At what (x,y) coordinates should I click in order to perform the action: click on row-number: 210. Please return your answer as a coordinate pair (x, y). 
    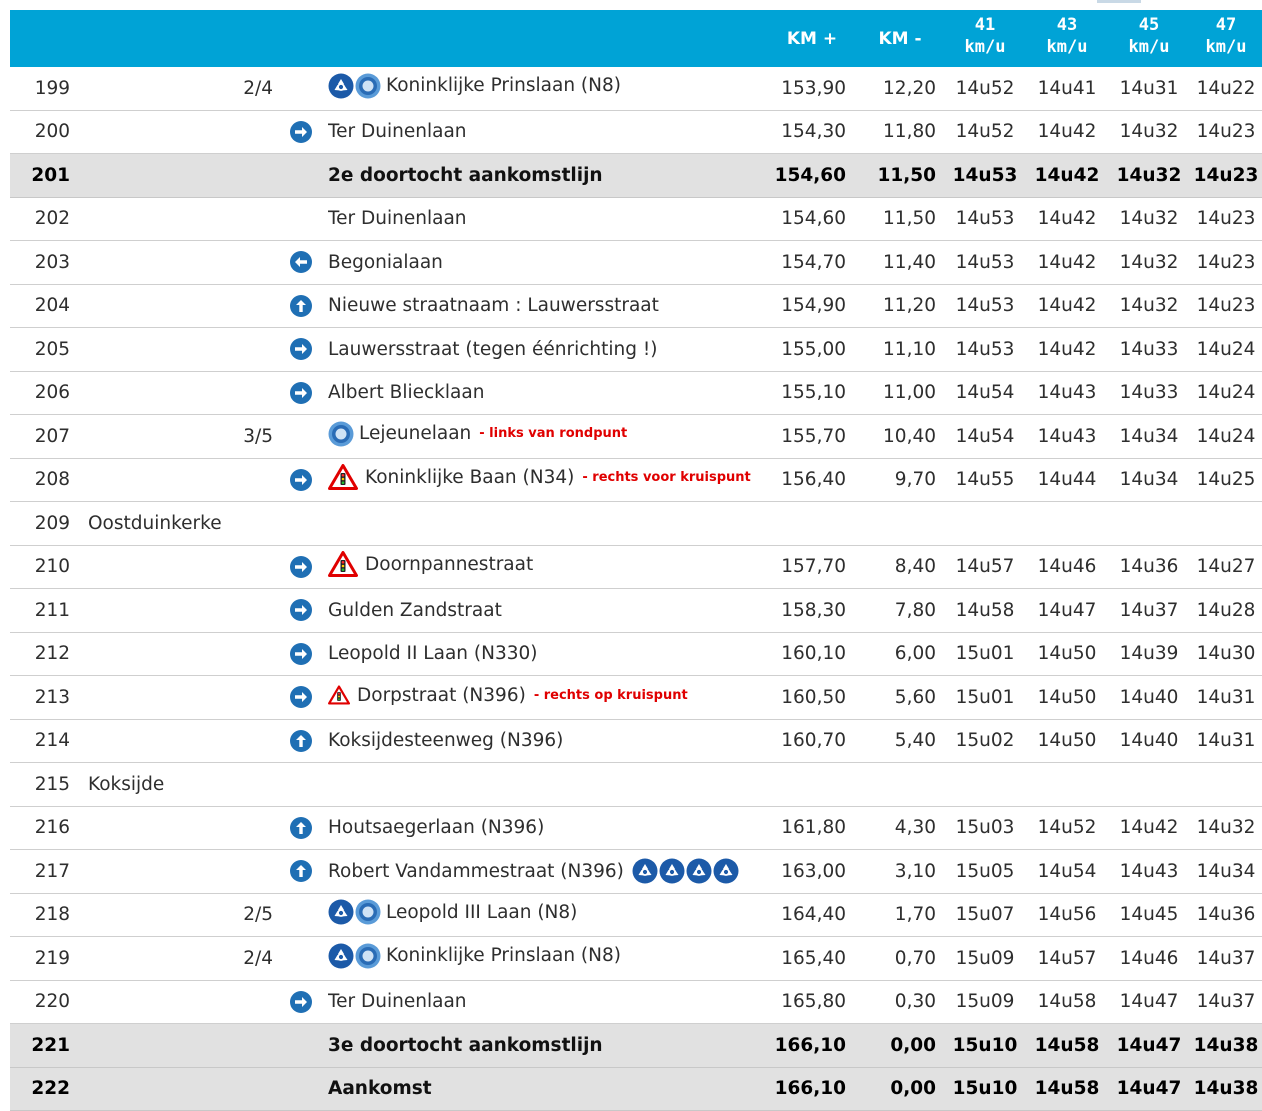
    Looking at the image, I should click on (40, 567).